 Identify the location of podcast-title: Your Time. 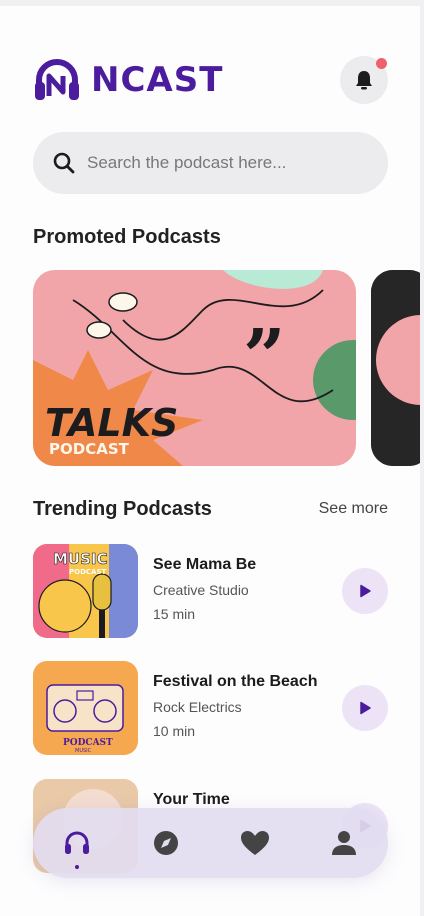
(191, 799).